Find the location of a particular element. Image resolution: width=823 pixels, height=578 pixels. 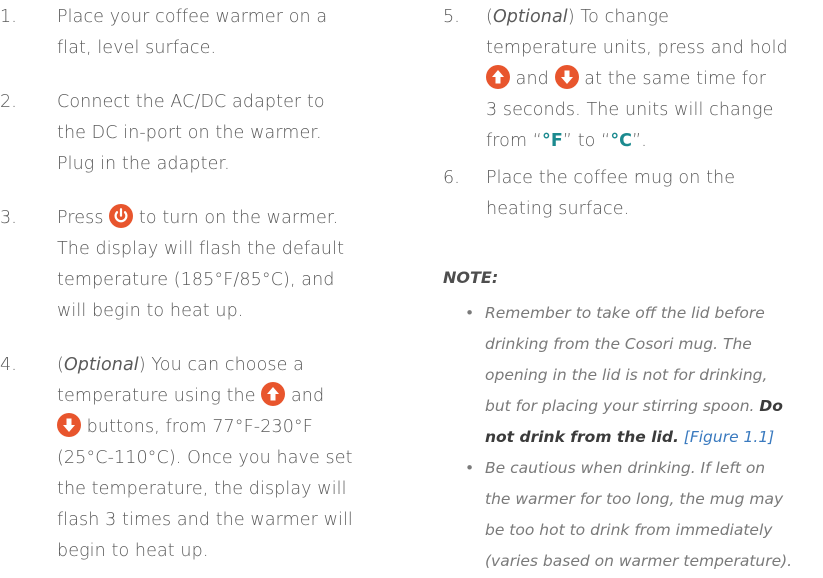

step-number: 2. is located at coordinates (8, 102).